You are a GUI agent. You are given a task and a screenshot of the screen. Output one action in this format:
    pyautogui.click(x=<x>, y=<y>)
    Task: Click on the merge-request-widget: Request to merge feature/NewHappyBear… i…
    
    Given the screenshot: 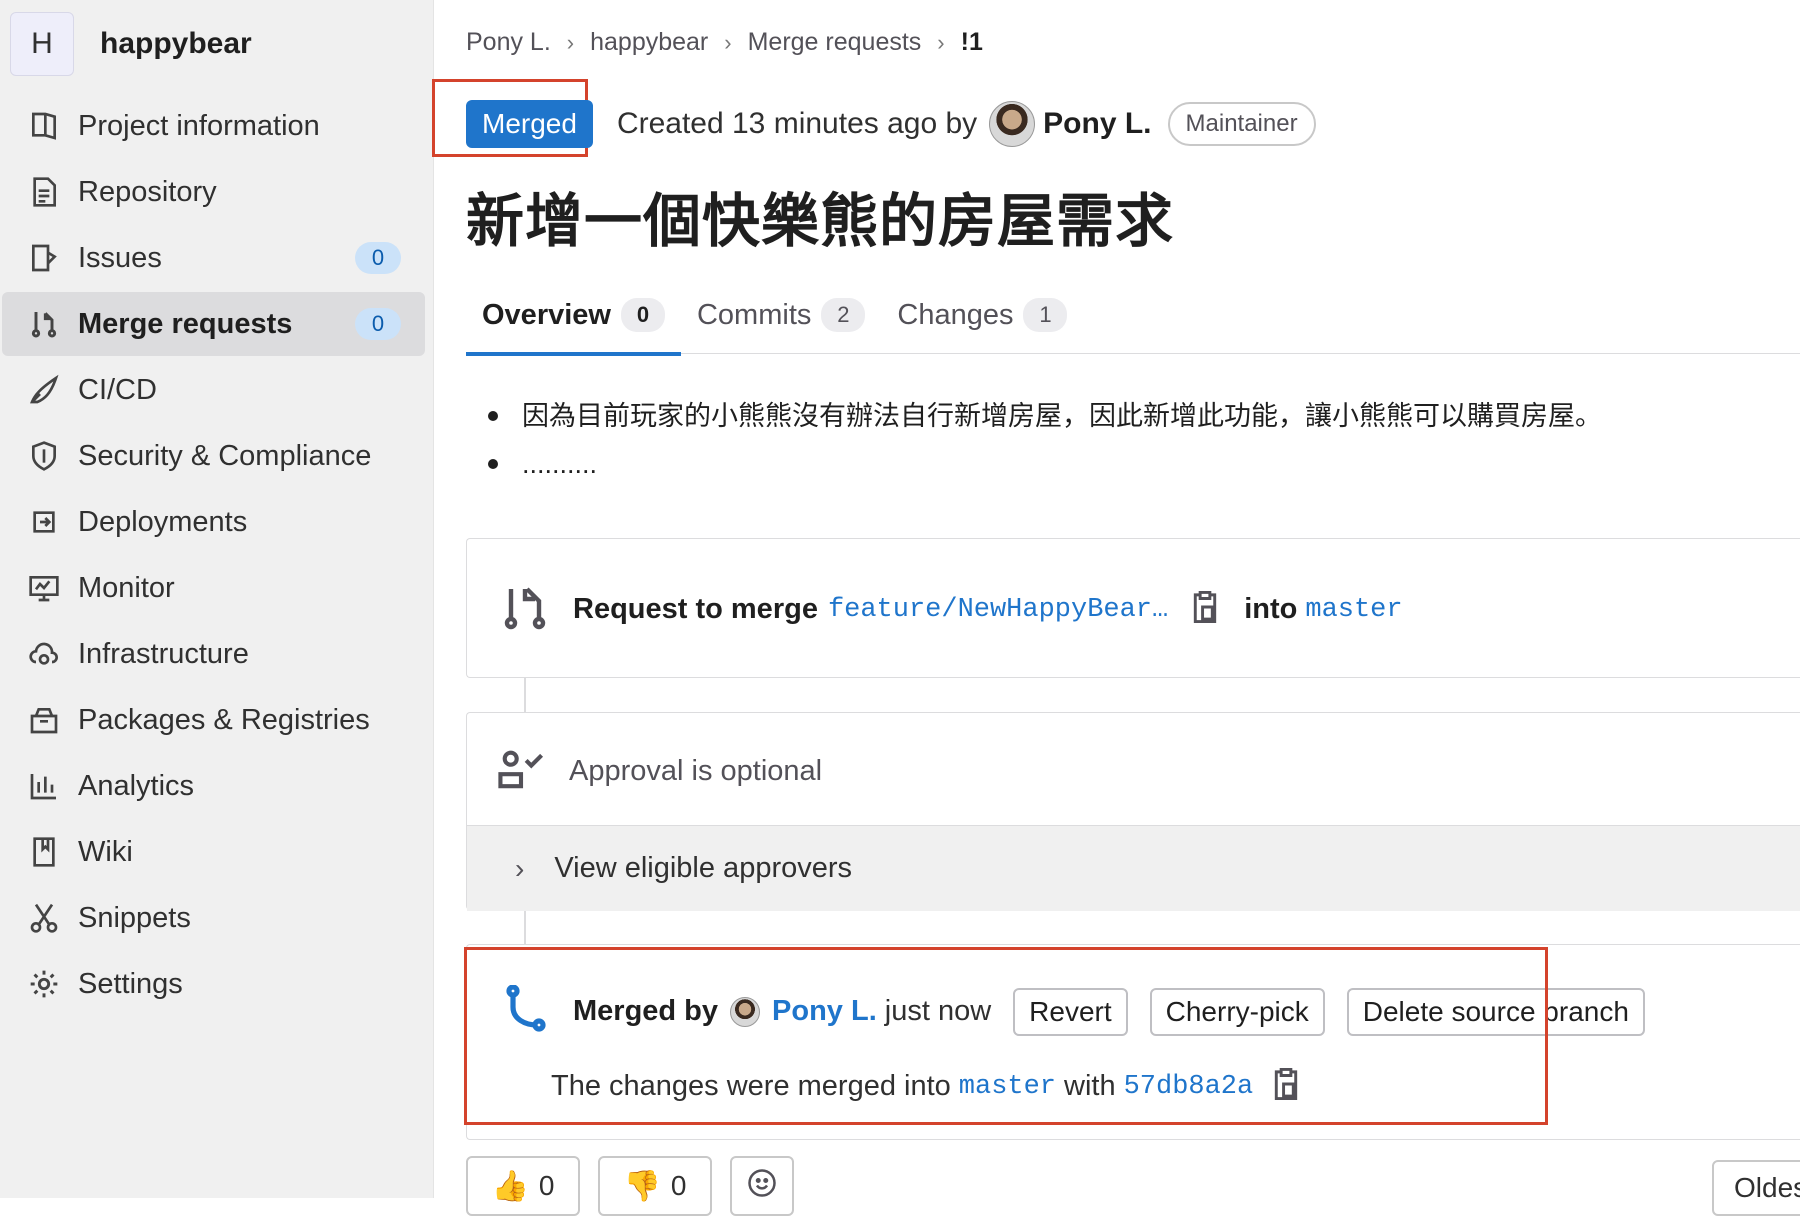 What is the action you would take?
    pyautogui.click(x=1133, y=608)
    